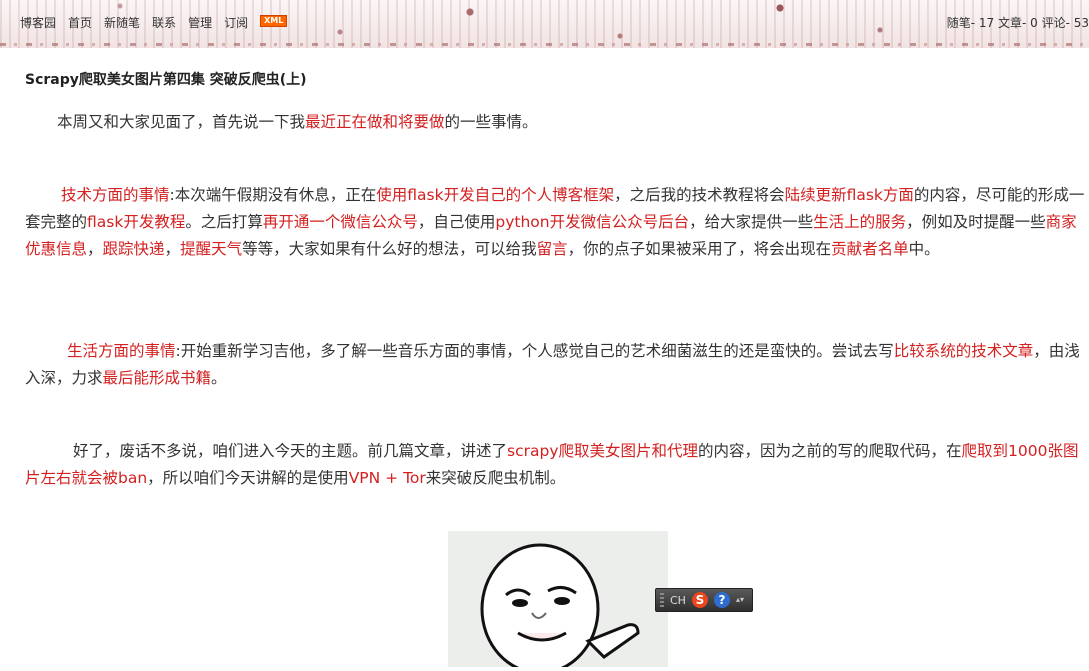 The width and height of the screenshot is (1089, 671). Describe the element at coordinates (219, 378) in the screenshot. I see `text-segment: 。` at that location.